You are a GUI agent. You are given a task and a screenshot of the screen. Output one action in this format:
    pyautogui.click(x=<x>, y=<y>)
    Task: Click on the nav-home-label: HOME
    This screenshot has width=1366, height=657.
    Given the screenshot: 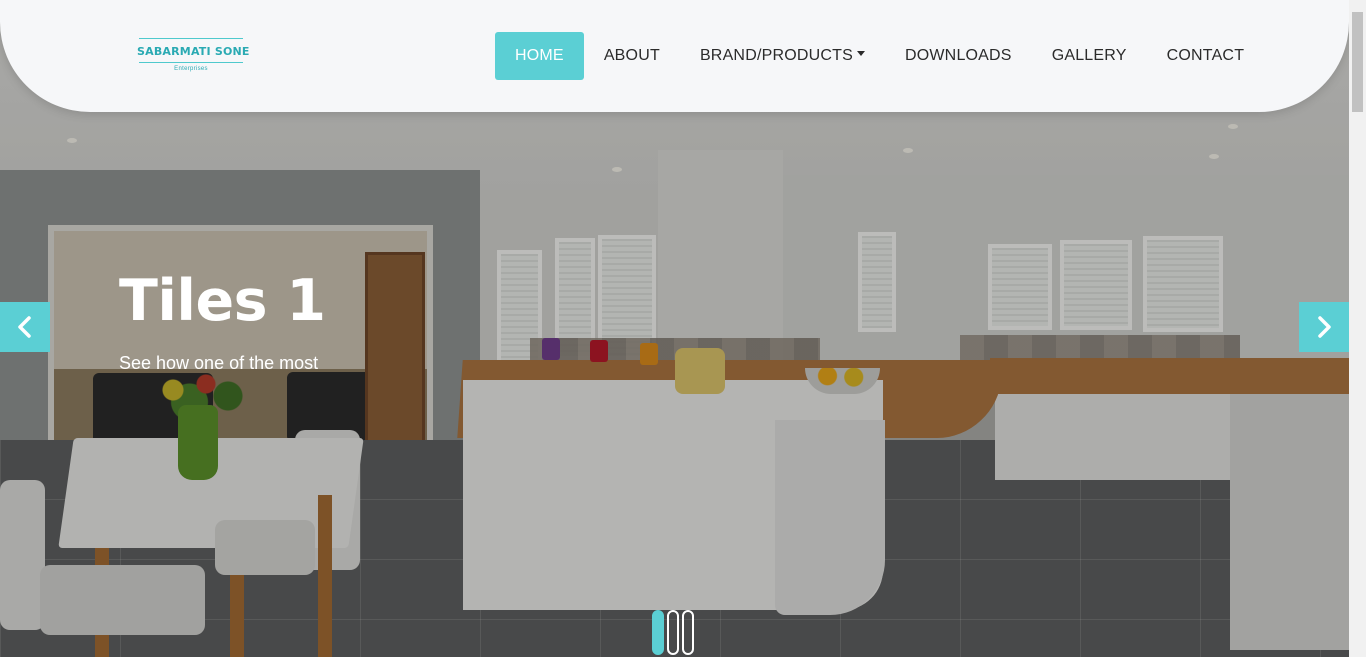 What is the action you would take?
    pyautogui.click(x=539, y=55)
    